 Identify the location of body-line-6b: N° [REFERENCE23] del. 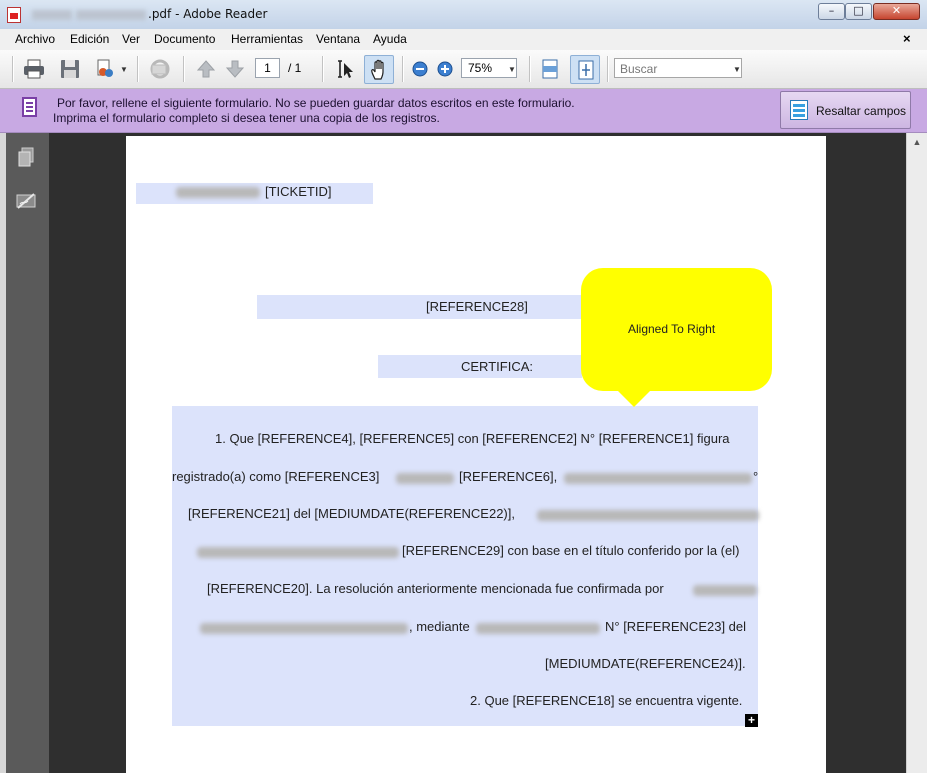
(676, 626).